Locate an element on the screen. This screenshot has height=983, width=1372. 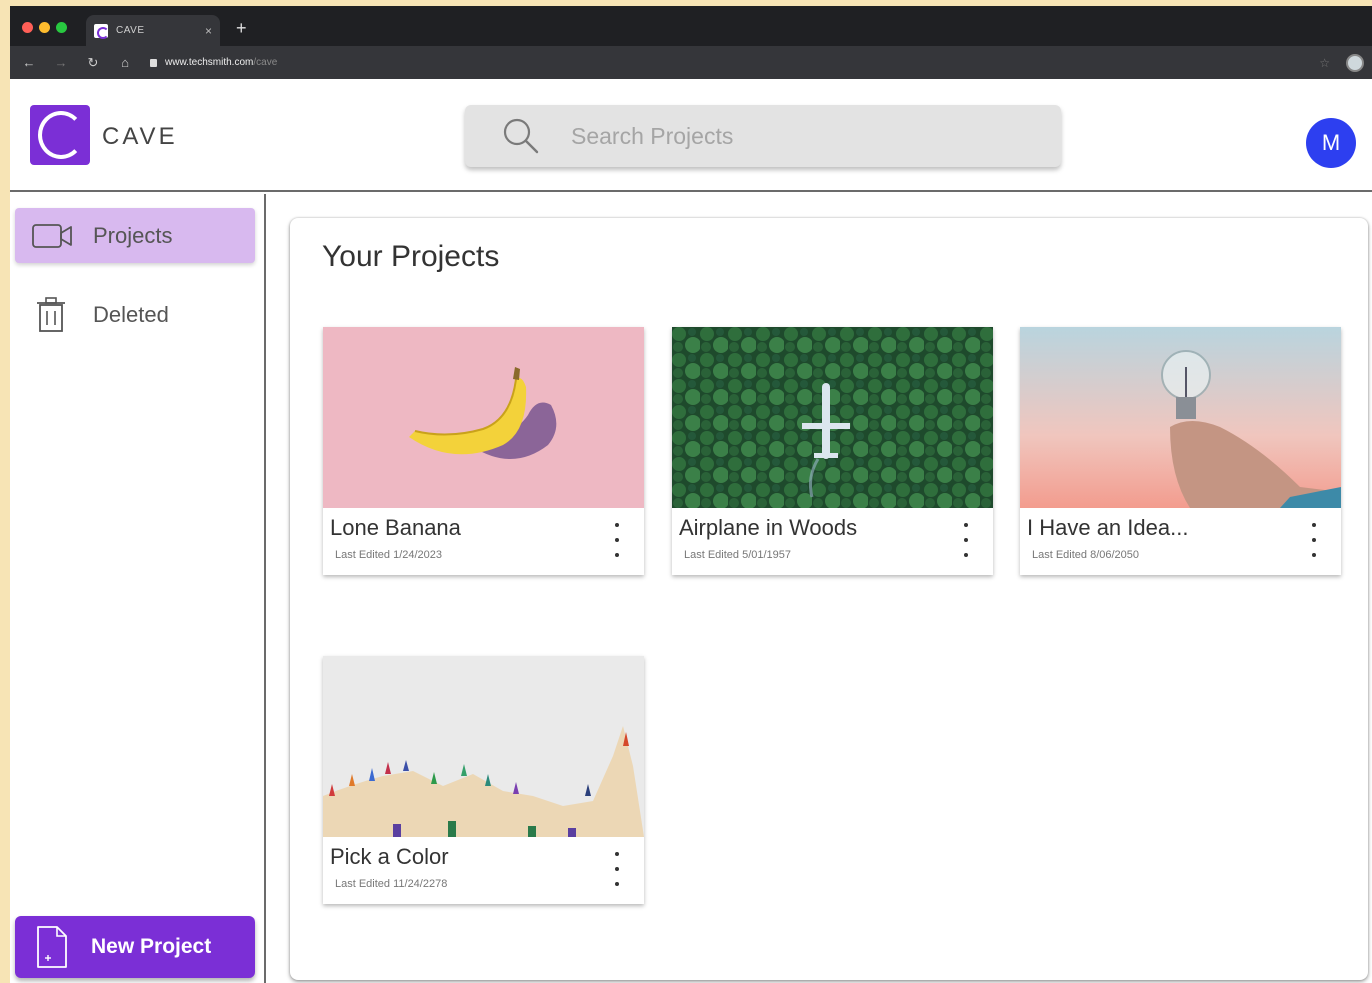
search-bar is located at coordinates (763, 136).